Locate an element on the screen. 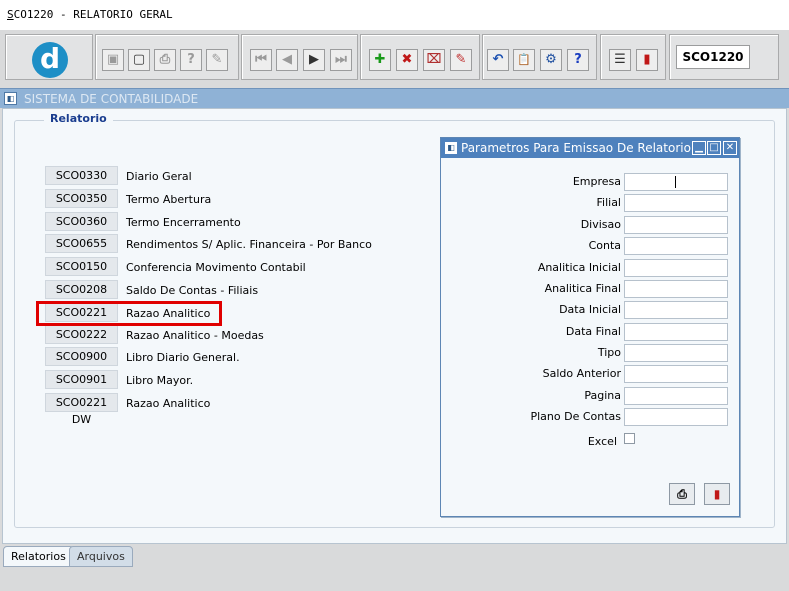  navigation-group: ⏮ ◀ ▶ ⏭ is located at coordinates (299, 57).